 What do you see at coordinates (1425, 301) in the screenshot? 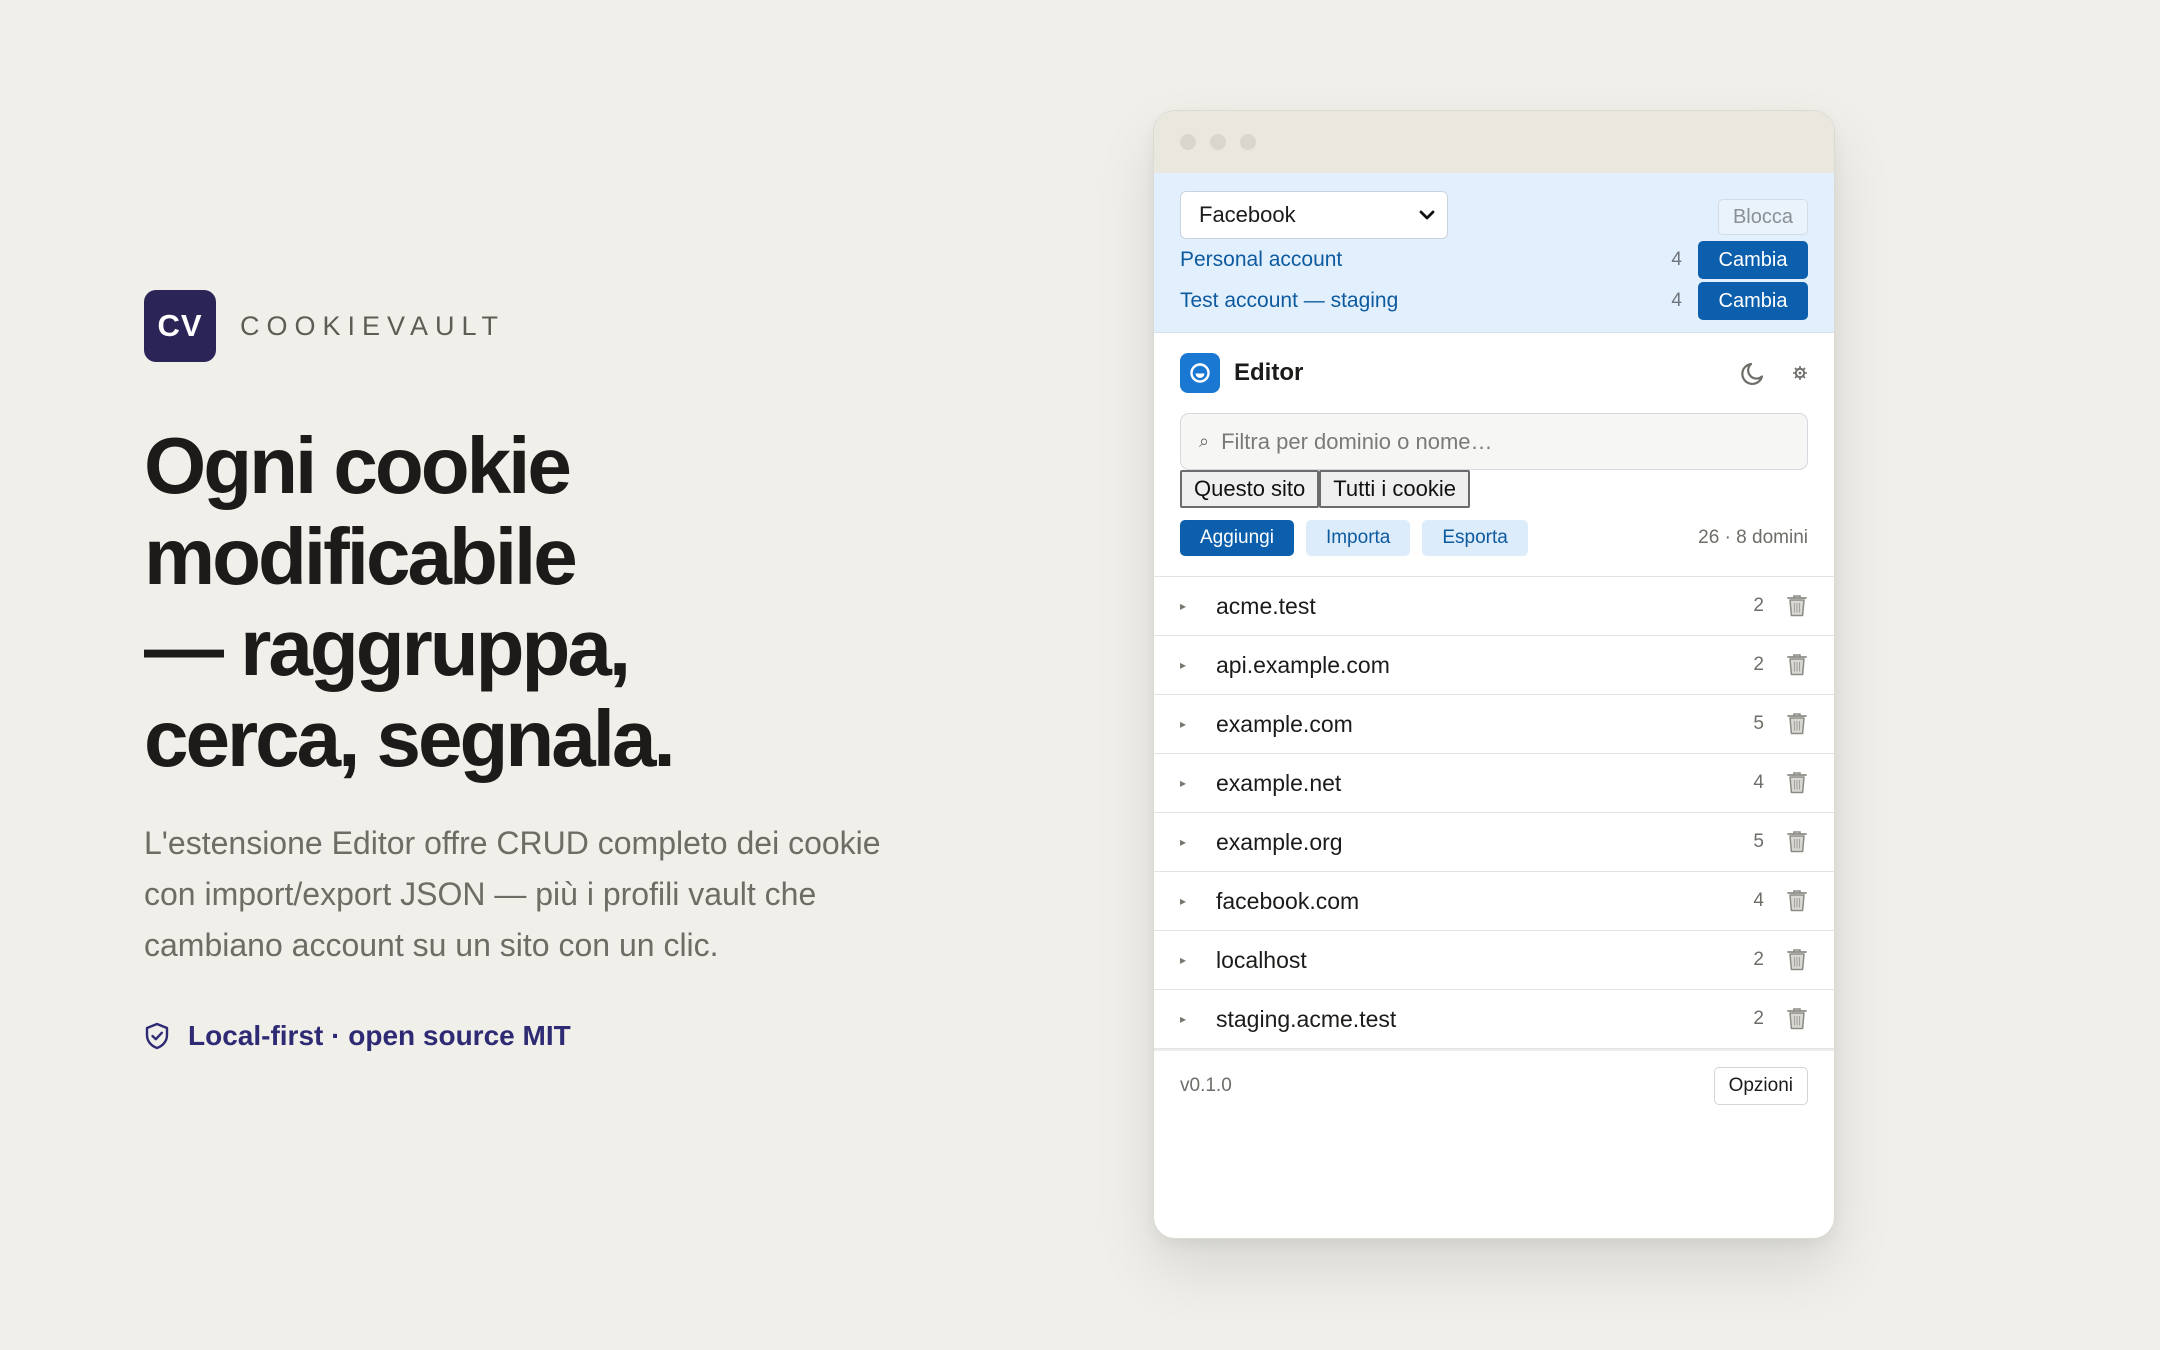
I see `account-name: Test account — staging` at bounding box center [1425, 301].